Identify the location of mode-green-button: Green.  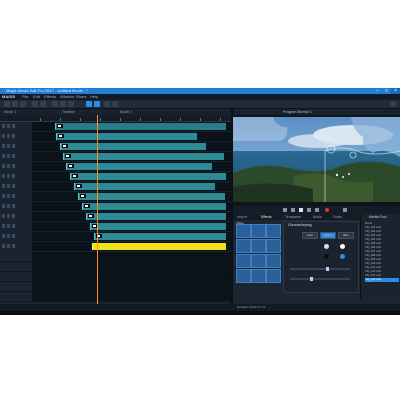
(328, 235).